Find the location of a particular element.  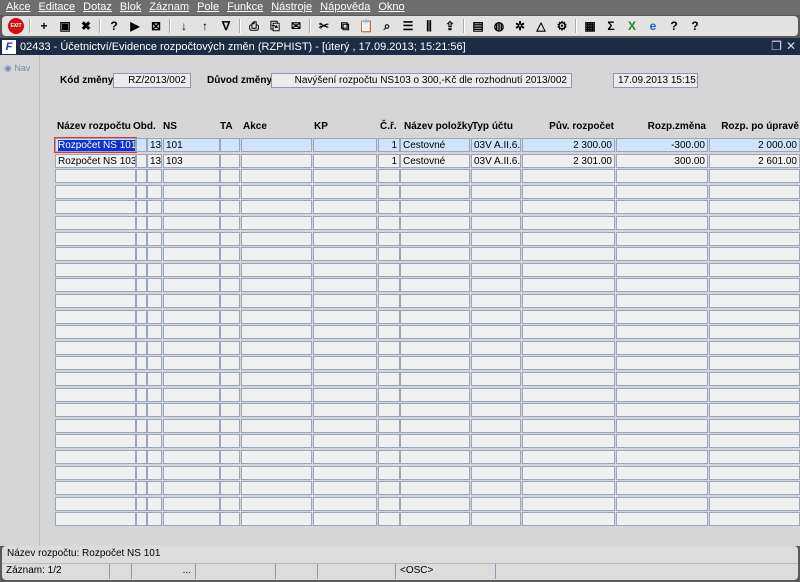

help-icon: ? is located at coordinates (674, 26).